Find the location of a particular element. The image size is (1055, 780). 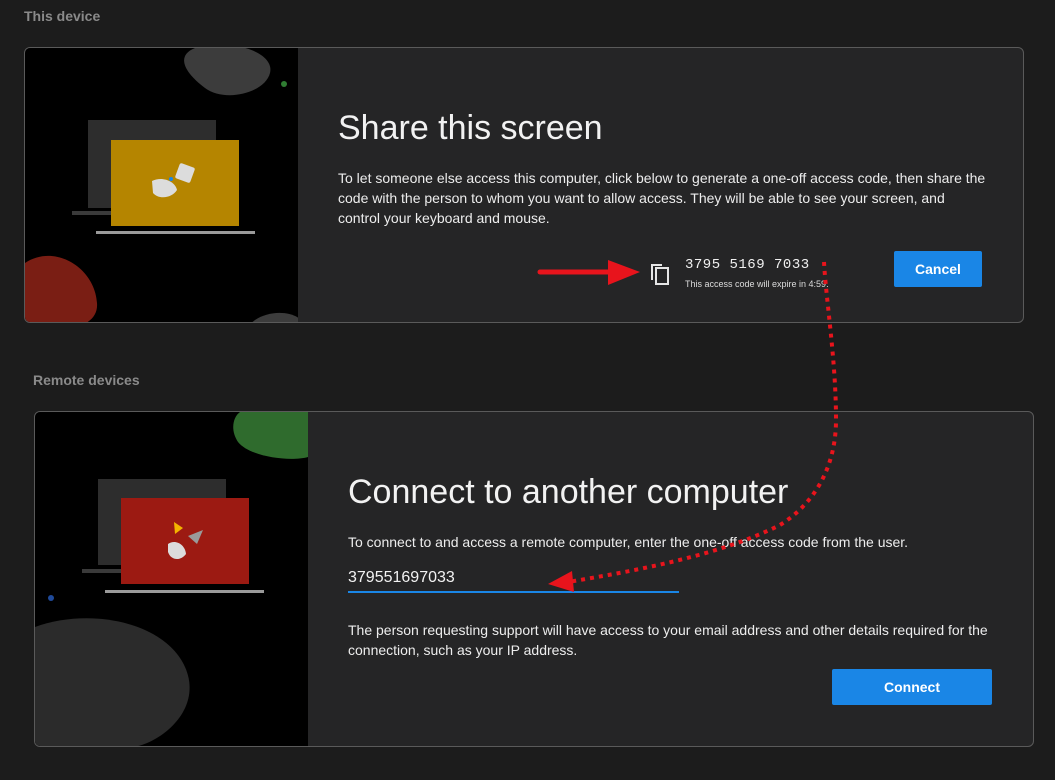

remote-devices-section-label: Remote devices is located at coordinates (86, 380).